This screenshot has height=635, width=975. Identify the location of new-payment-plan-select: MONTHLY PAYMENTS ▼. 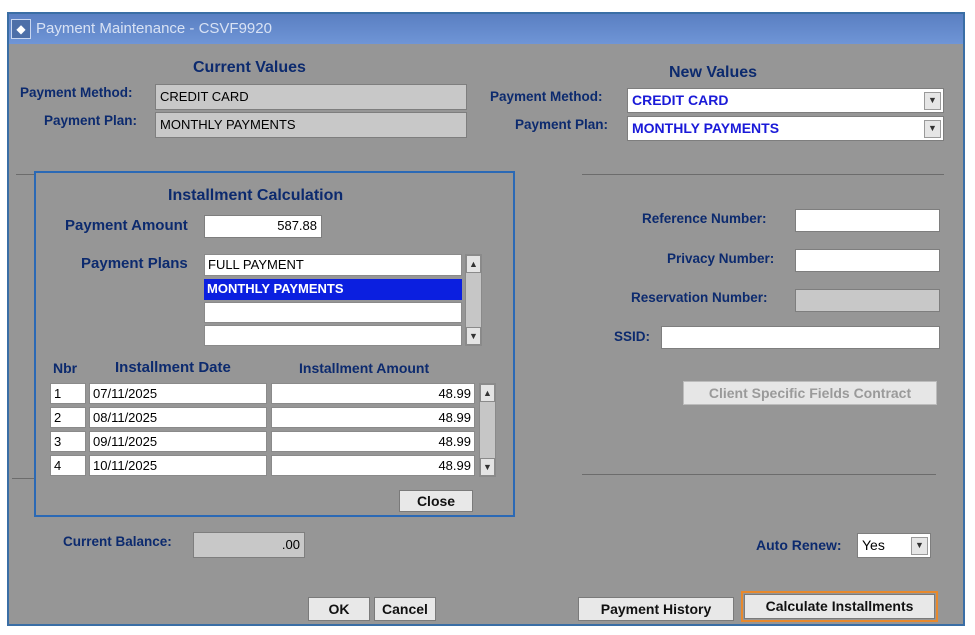
(785, 128).